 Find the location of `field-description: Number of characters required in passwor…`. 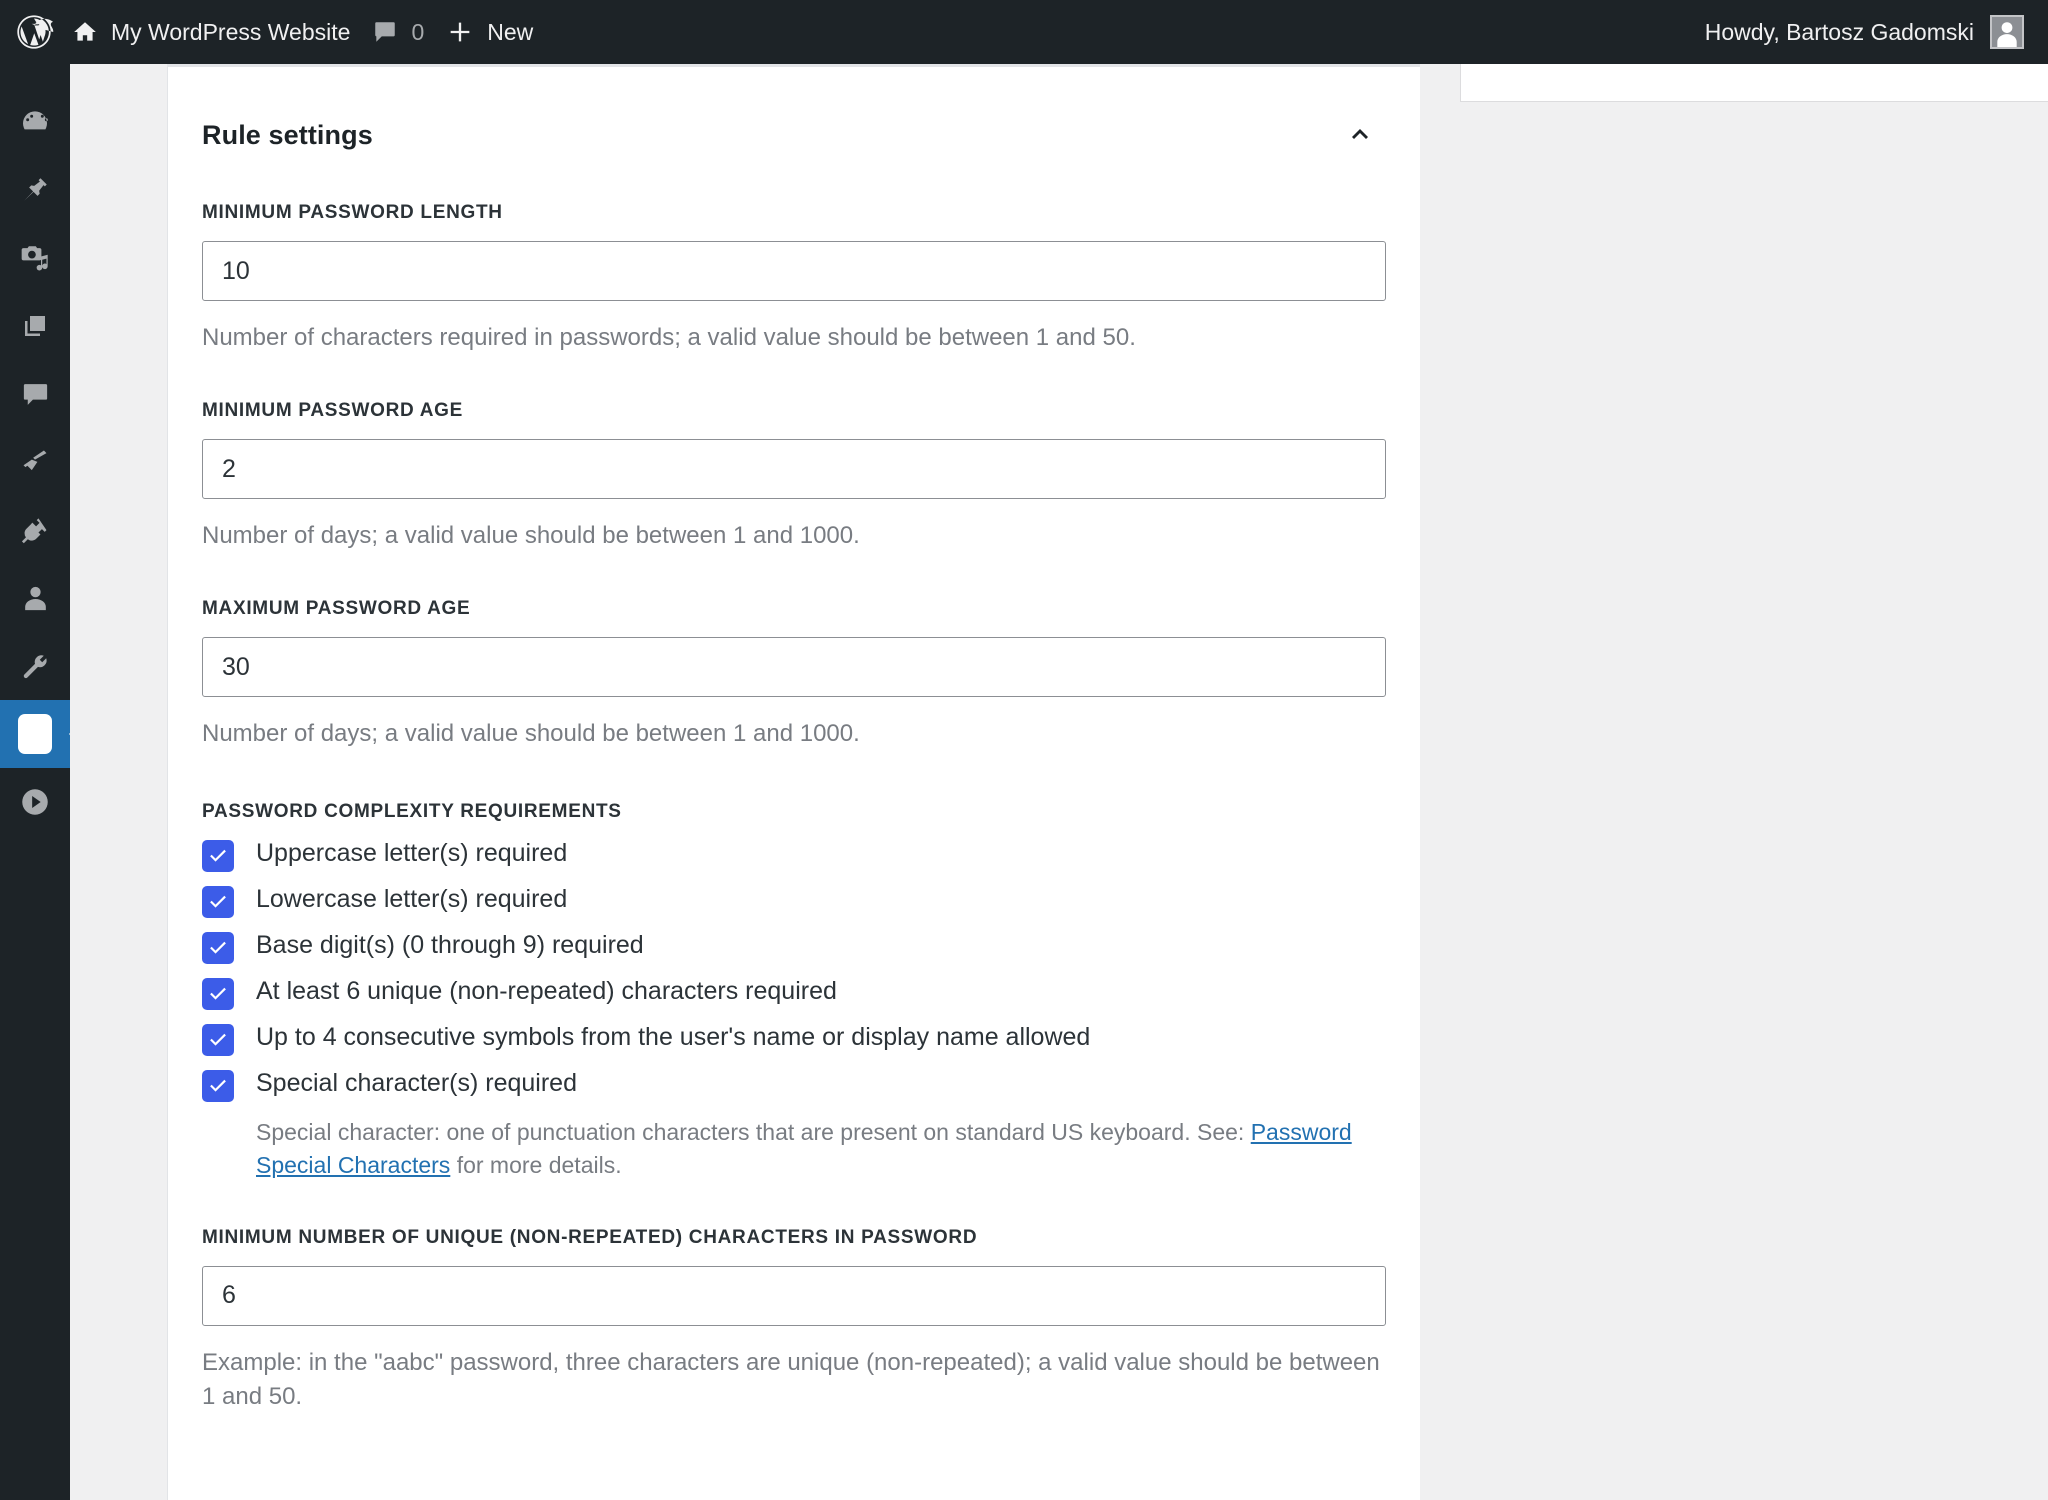

field-description: Number of characters required in passwor… is located at coordinates (669, 337).